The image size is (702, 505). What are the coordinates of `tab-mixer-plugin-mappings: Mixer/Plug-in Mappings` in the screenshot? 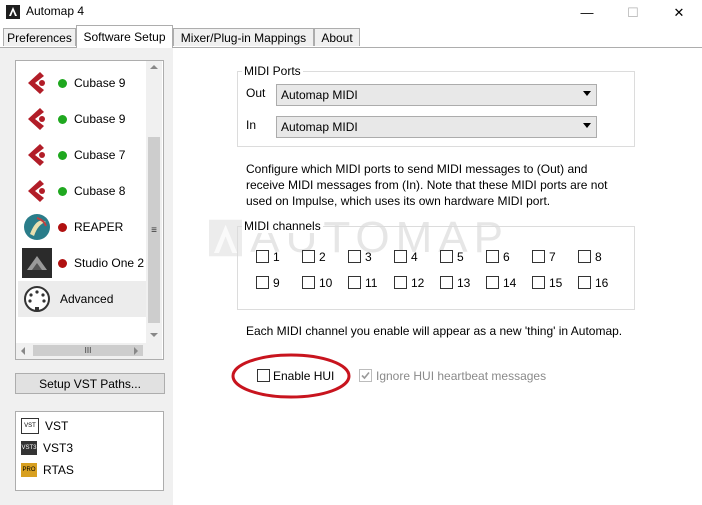 It's located at (243, 37).